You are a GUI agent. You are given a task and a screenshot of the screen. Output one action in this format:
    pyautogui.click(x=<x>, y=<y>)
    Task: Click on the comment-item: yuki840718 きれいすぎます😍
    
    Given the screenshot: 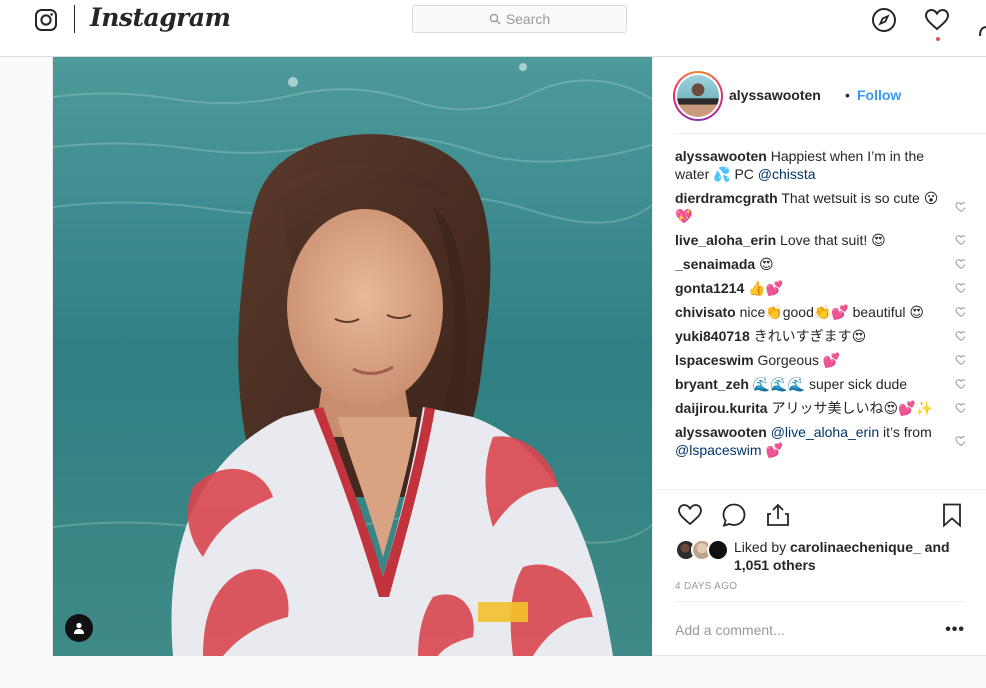 What is the action you would take?
    pyautogui.click(x=820, y=336)
    